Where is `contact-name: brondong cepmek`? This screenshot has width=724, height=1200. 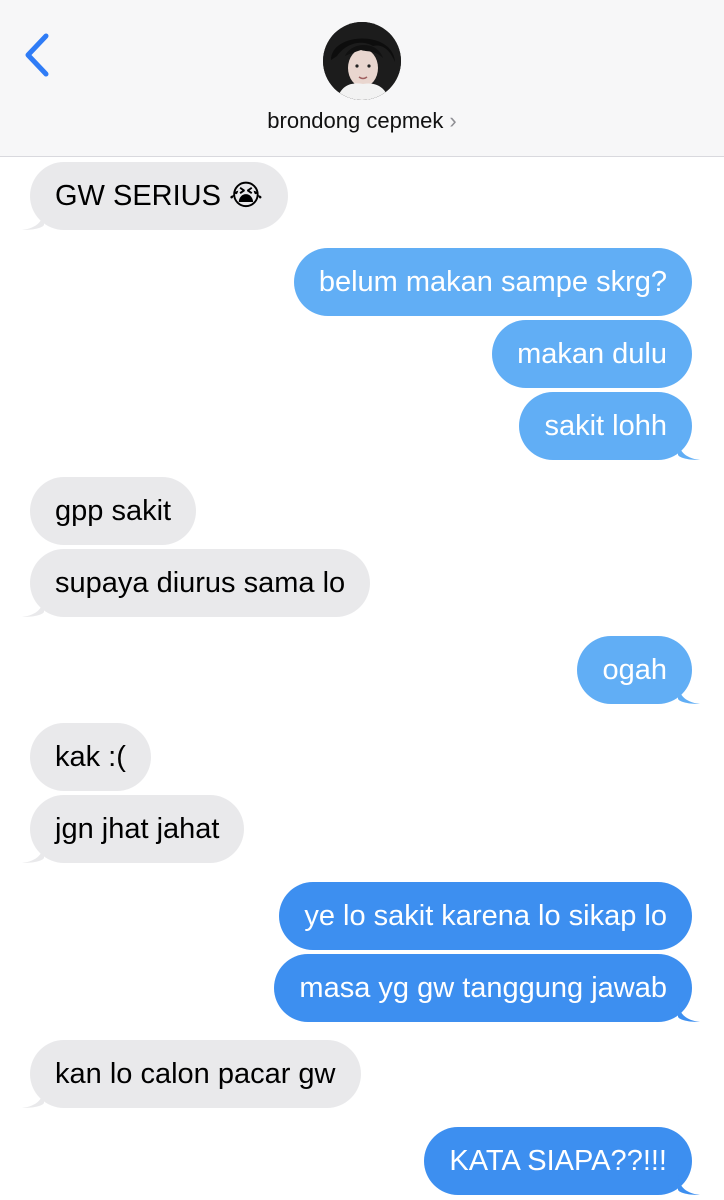 contact-name: brondong cepmek is located at coordinates (355, 120).